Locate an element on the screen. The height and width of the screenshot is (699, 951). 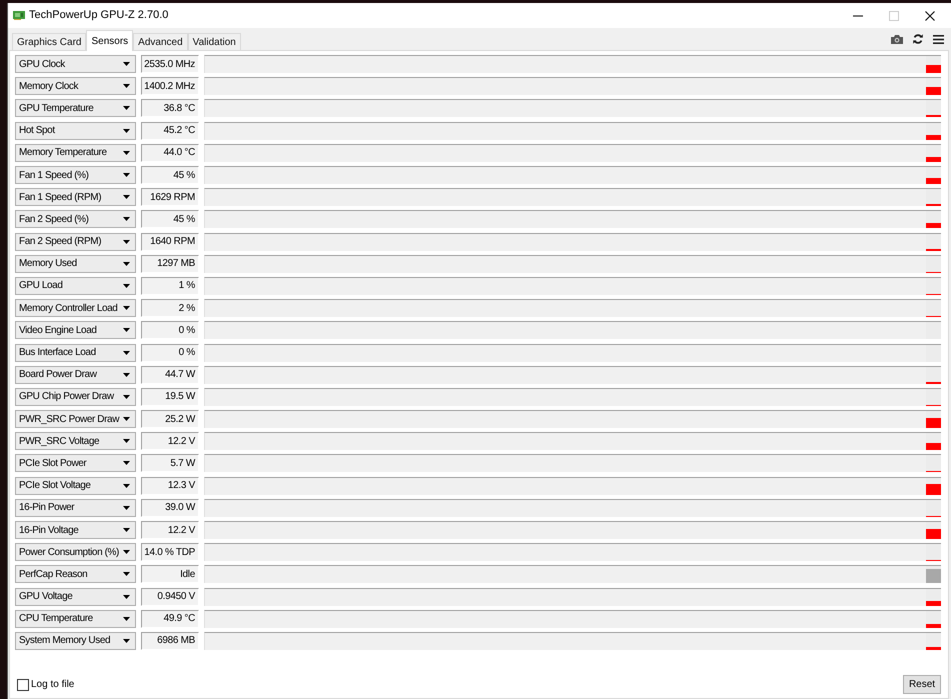
sensor-dropdown: Memory Clock is located at coordinates (75, 86).